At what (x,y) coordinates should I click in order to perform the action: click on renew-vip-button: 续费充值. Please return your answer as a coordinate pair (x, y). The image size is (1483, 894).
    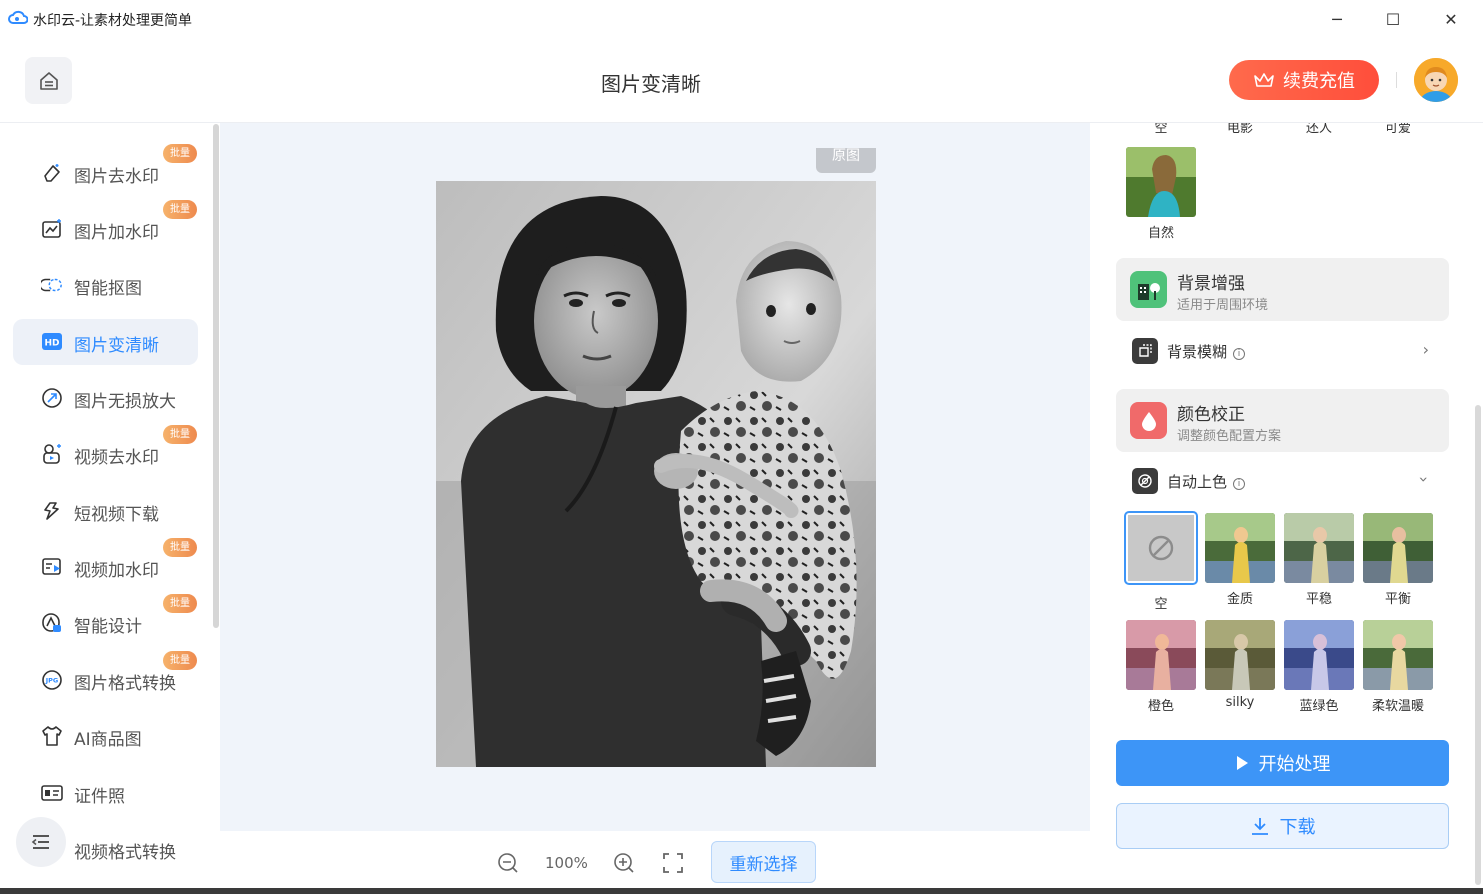
    Looking at the image, I should click on (1304, 80).